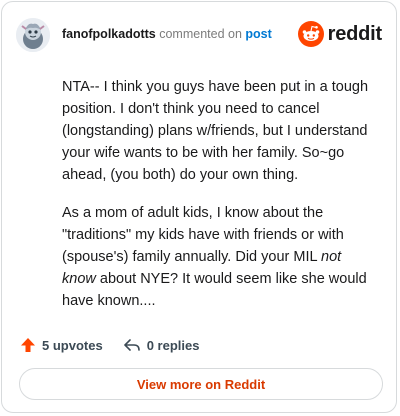  I want to click on reddit-logo: reddit, so click(340, 34).